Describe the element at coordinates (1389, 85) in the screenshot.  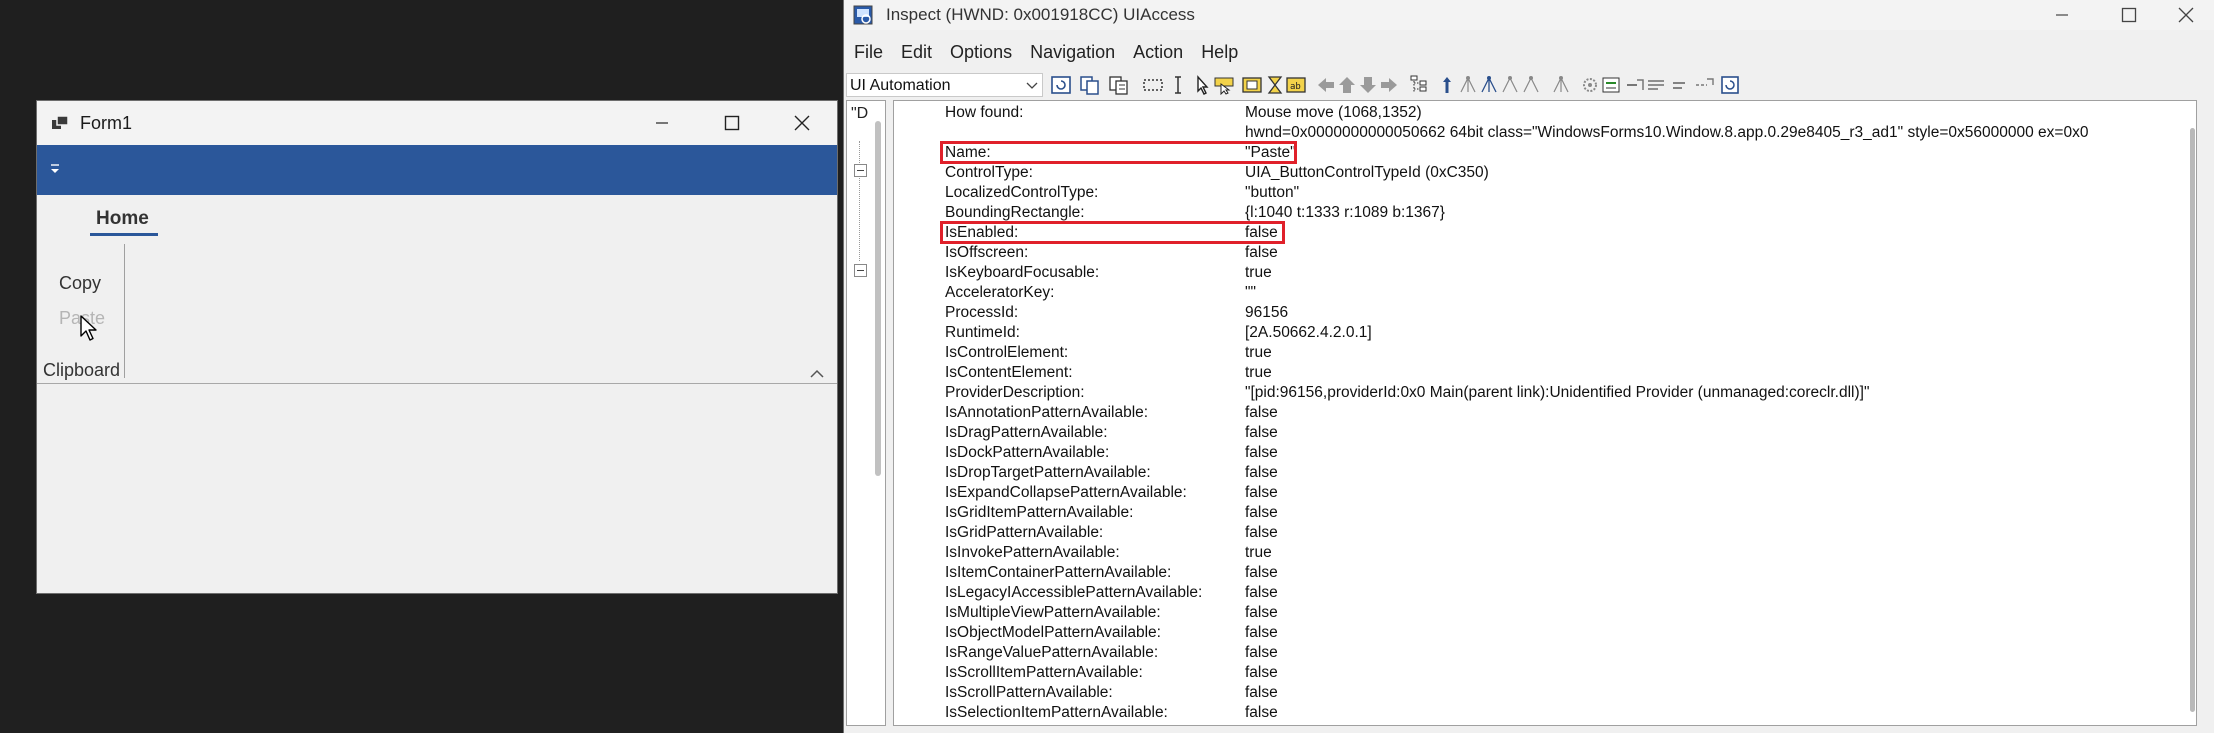
I see `arrow-right-icon` at that location.